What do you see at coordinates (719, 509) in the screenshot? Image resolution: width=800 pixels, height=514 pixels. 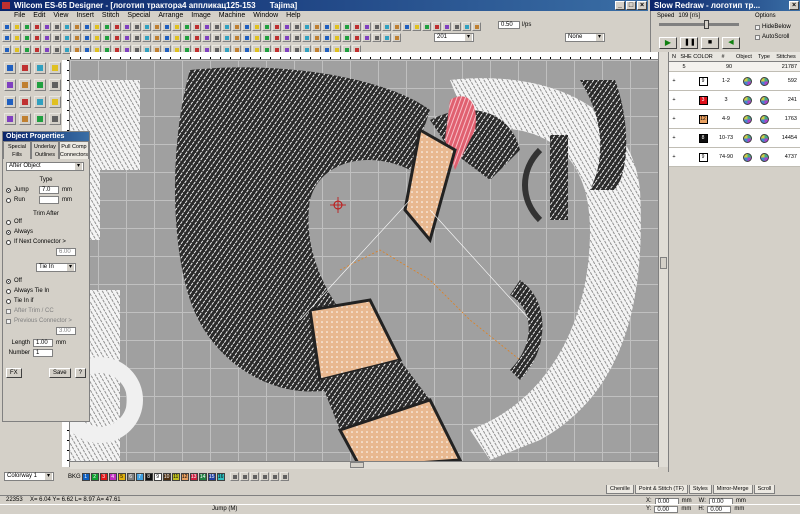 I see `h-field: 0.00` at bounding box center [719, 509].